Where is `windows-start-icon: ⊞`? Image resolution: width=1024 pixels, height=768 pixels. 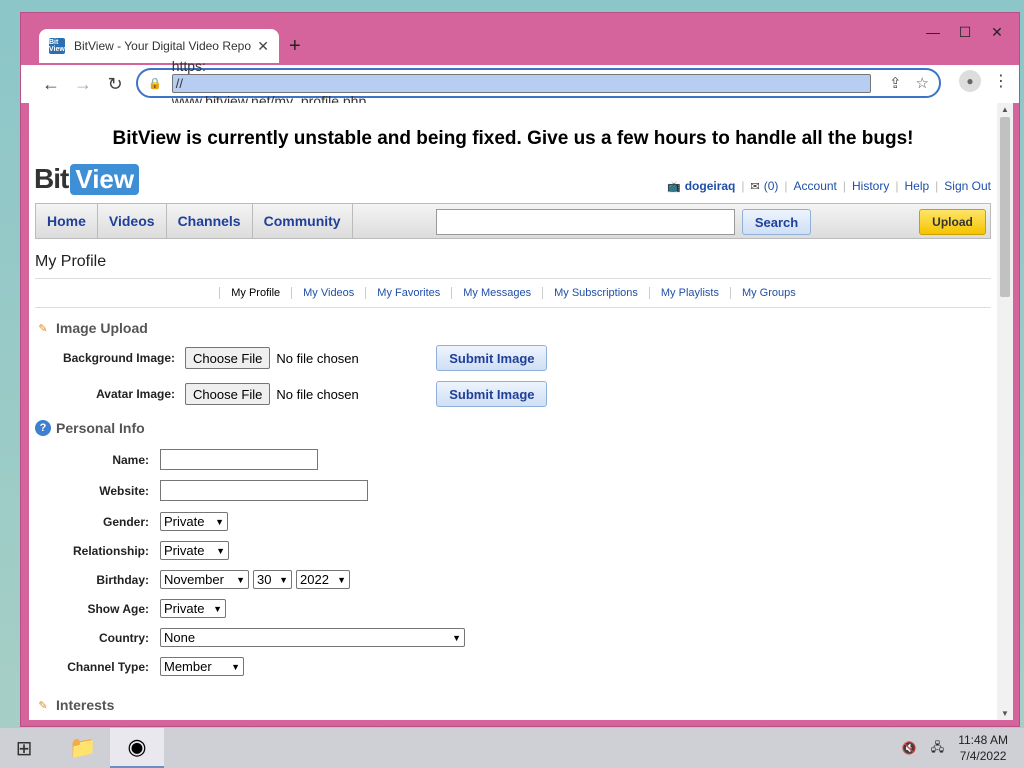
windows-start-icon: ⊞ is located at coordinates (24, 748).